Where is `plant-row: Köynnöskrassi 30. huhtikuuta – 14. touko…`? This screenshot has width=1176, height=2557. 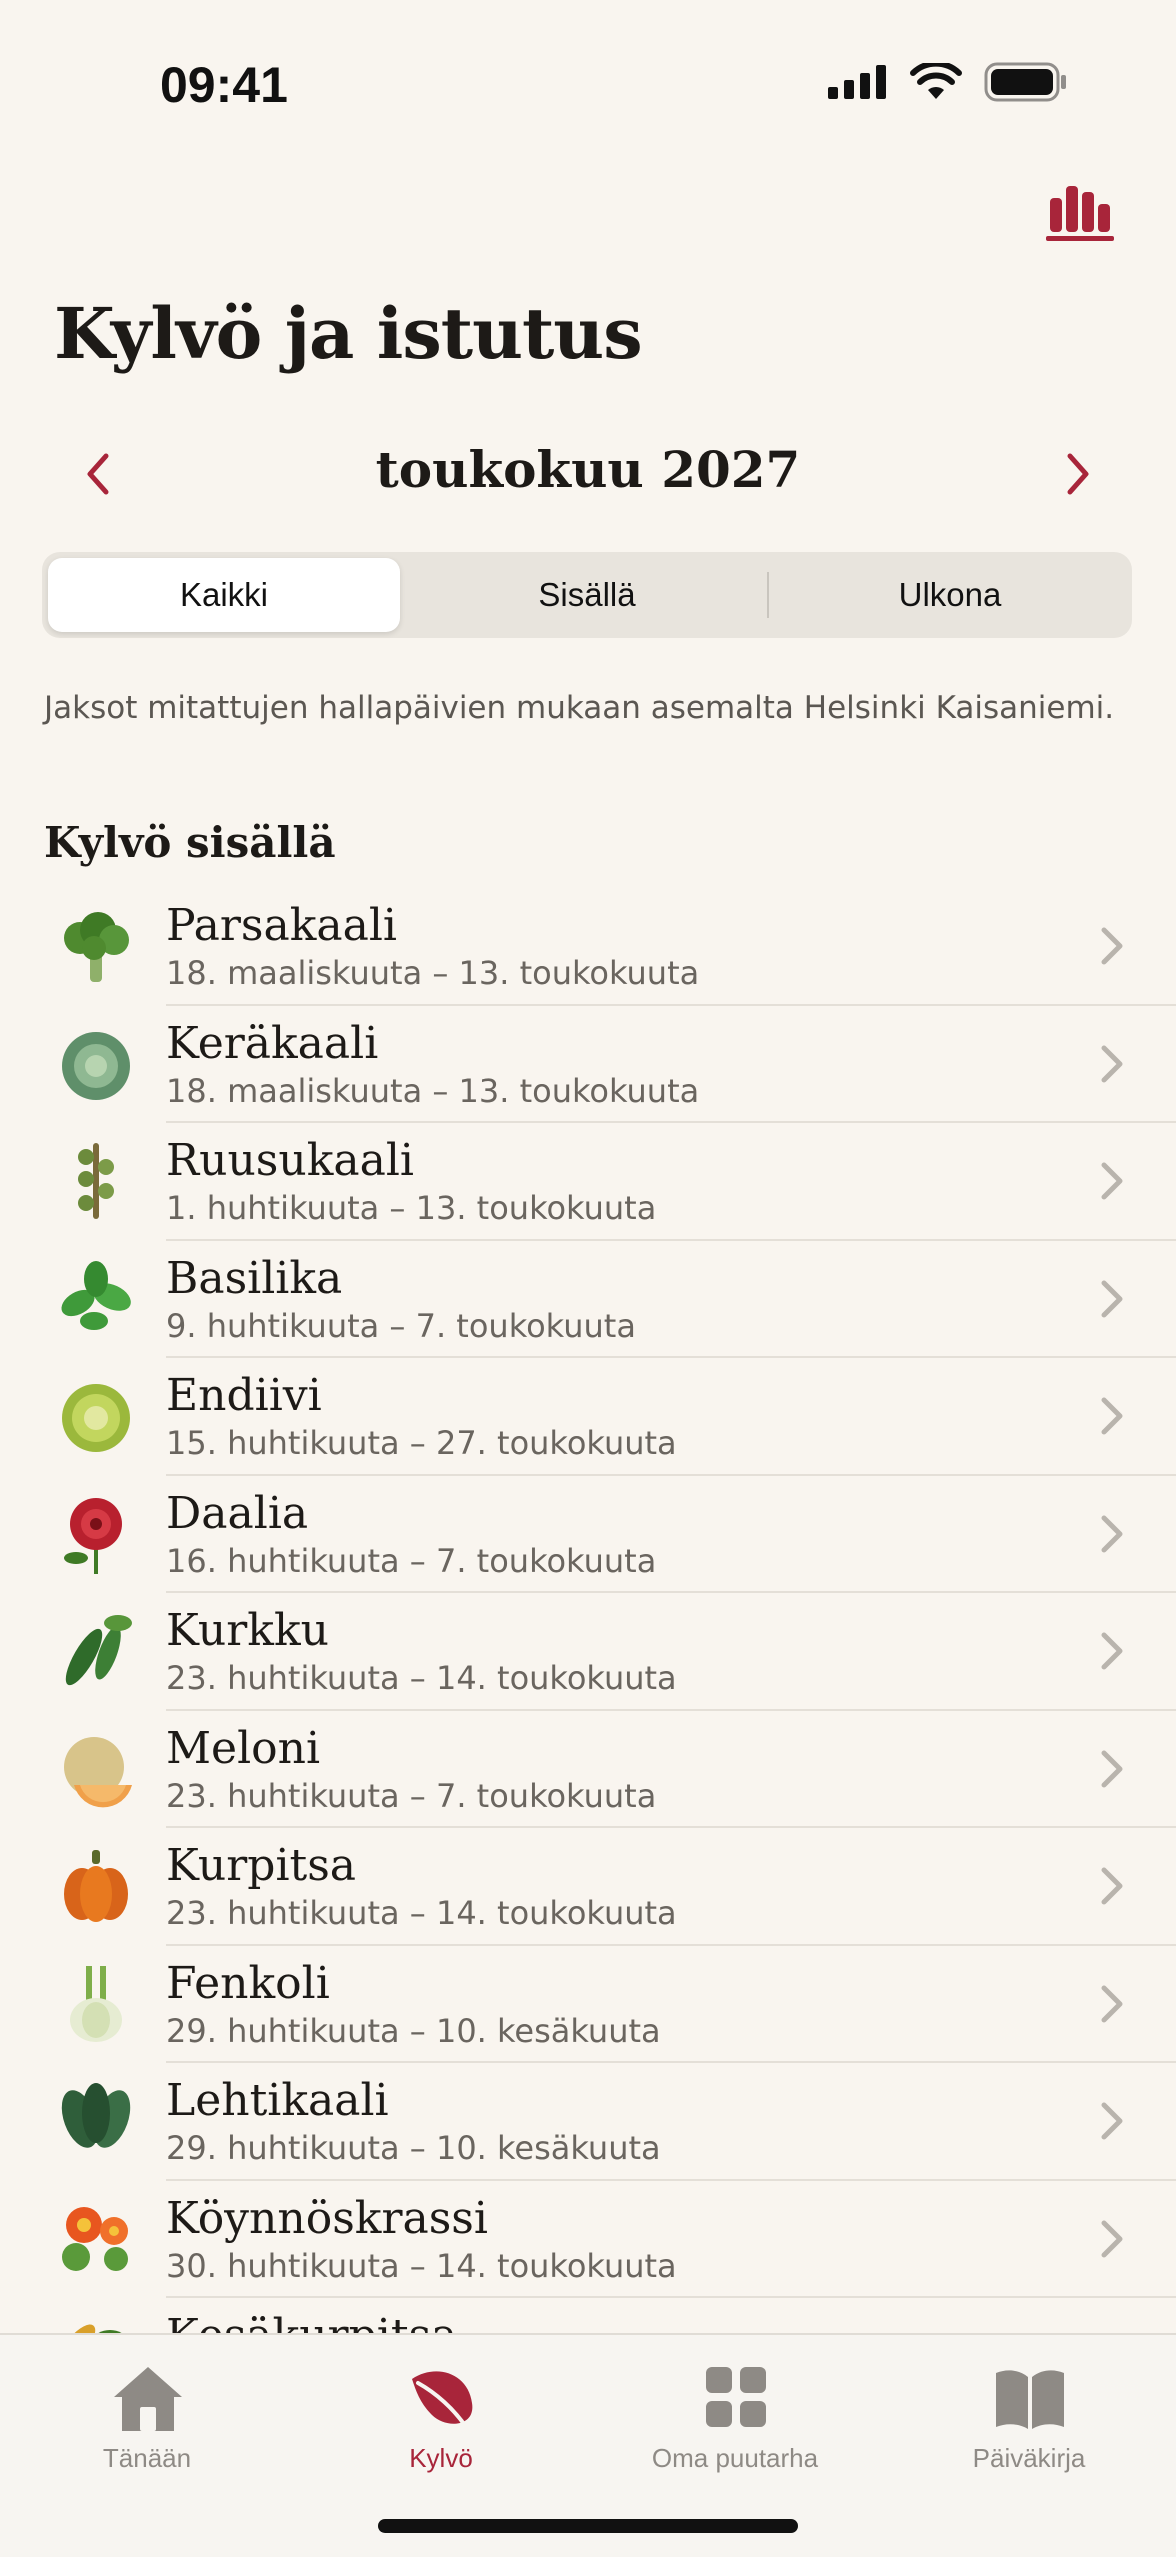
plant-row: Köynnöskrassi 30. huhtikuuta – 14. touko… is located at coordinates (588, 2239).